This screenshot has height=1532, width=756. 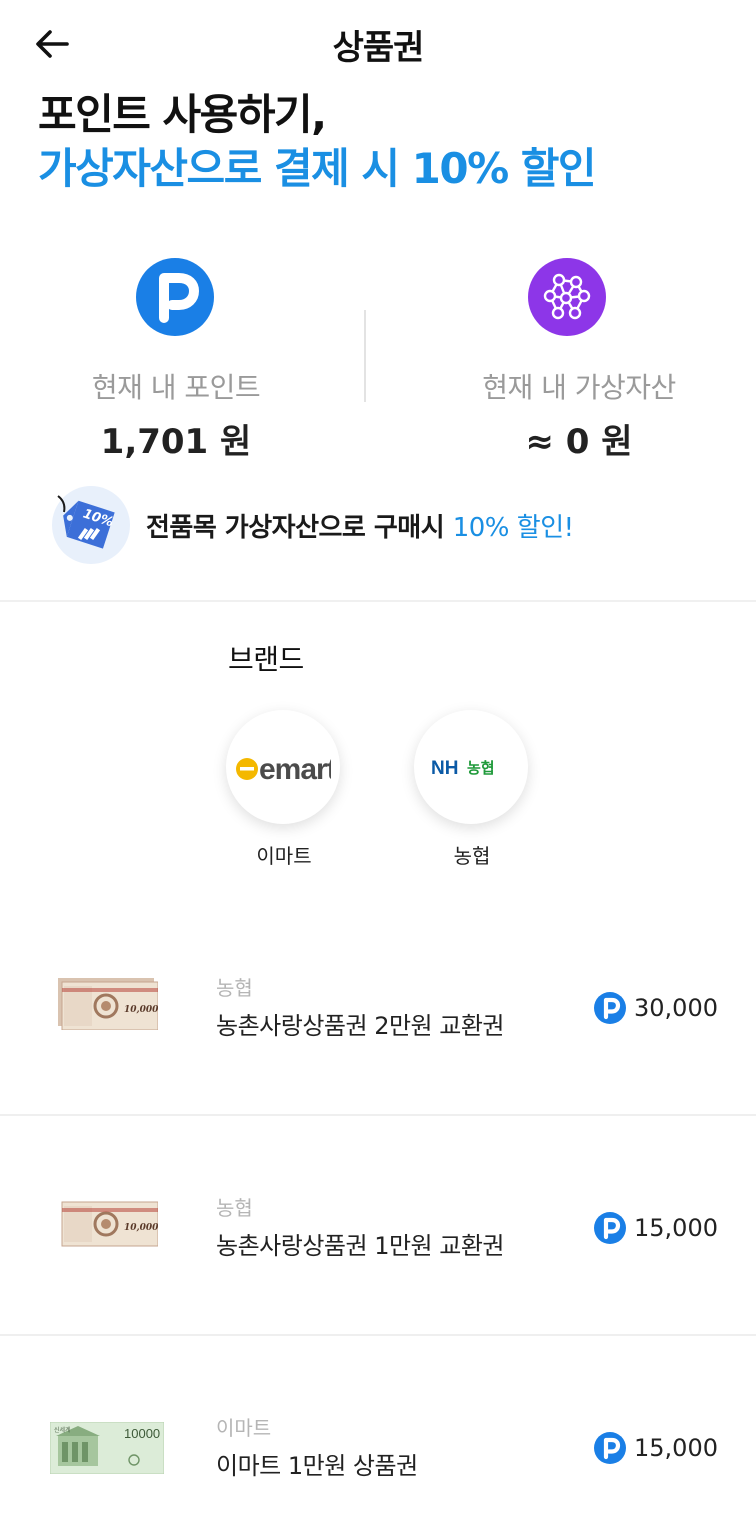 I want to click on nh-logo: NH 농협, so click(x=471, y=767).